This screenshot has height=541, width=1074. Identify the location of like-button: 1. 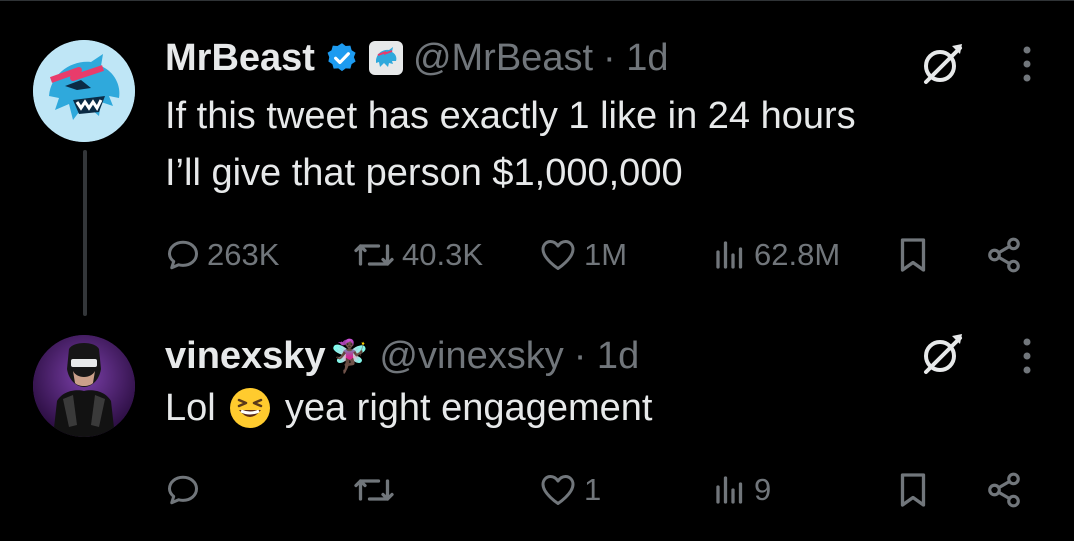
(569, 490).